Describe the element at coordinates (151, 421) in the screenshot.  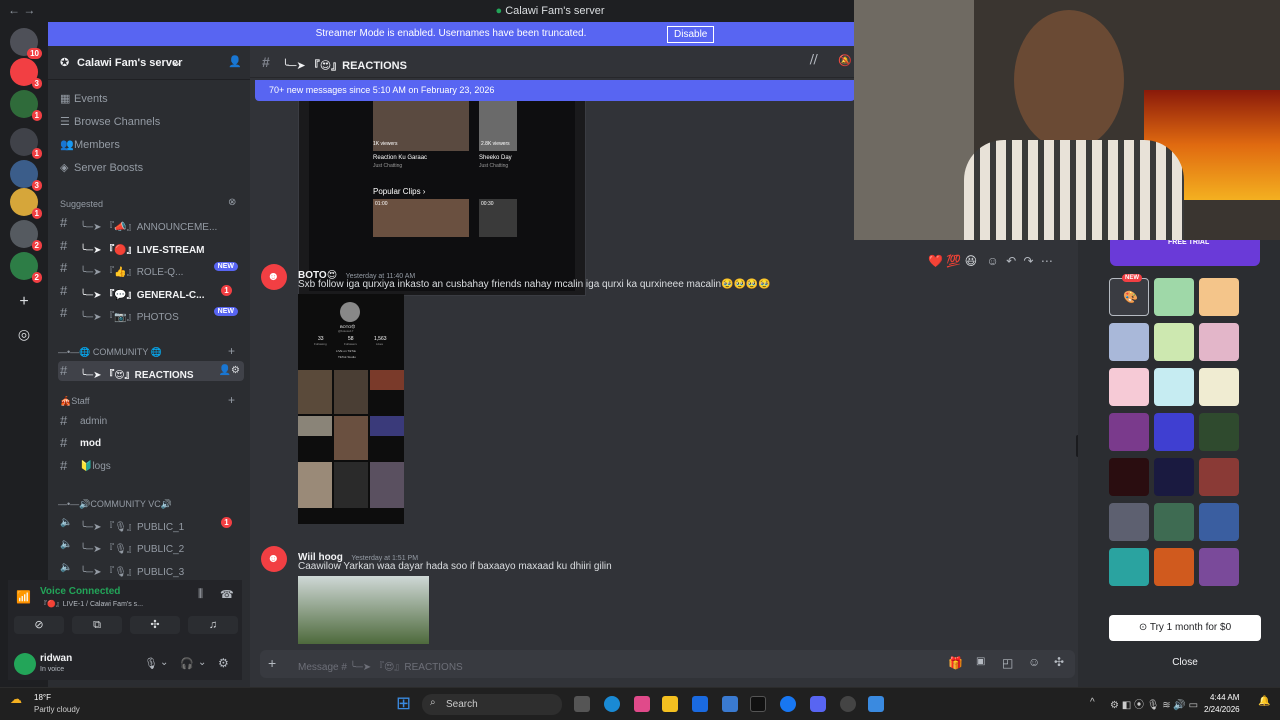
I see `channel-admin: # admin` at that location.